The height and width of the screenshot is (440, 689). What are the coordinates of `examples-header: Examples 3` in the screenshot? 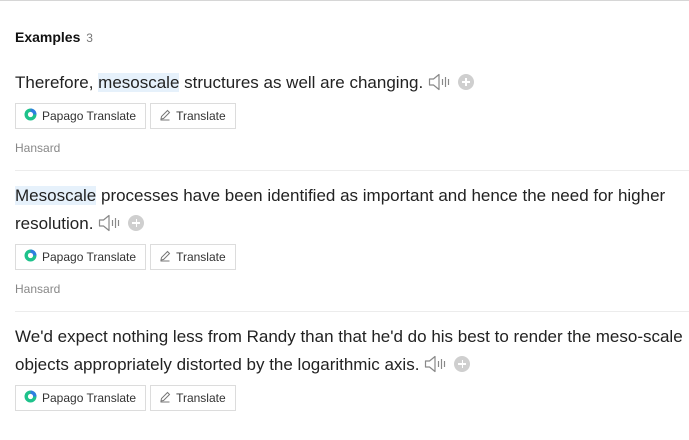 It's located at (54, 37).